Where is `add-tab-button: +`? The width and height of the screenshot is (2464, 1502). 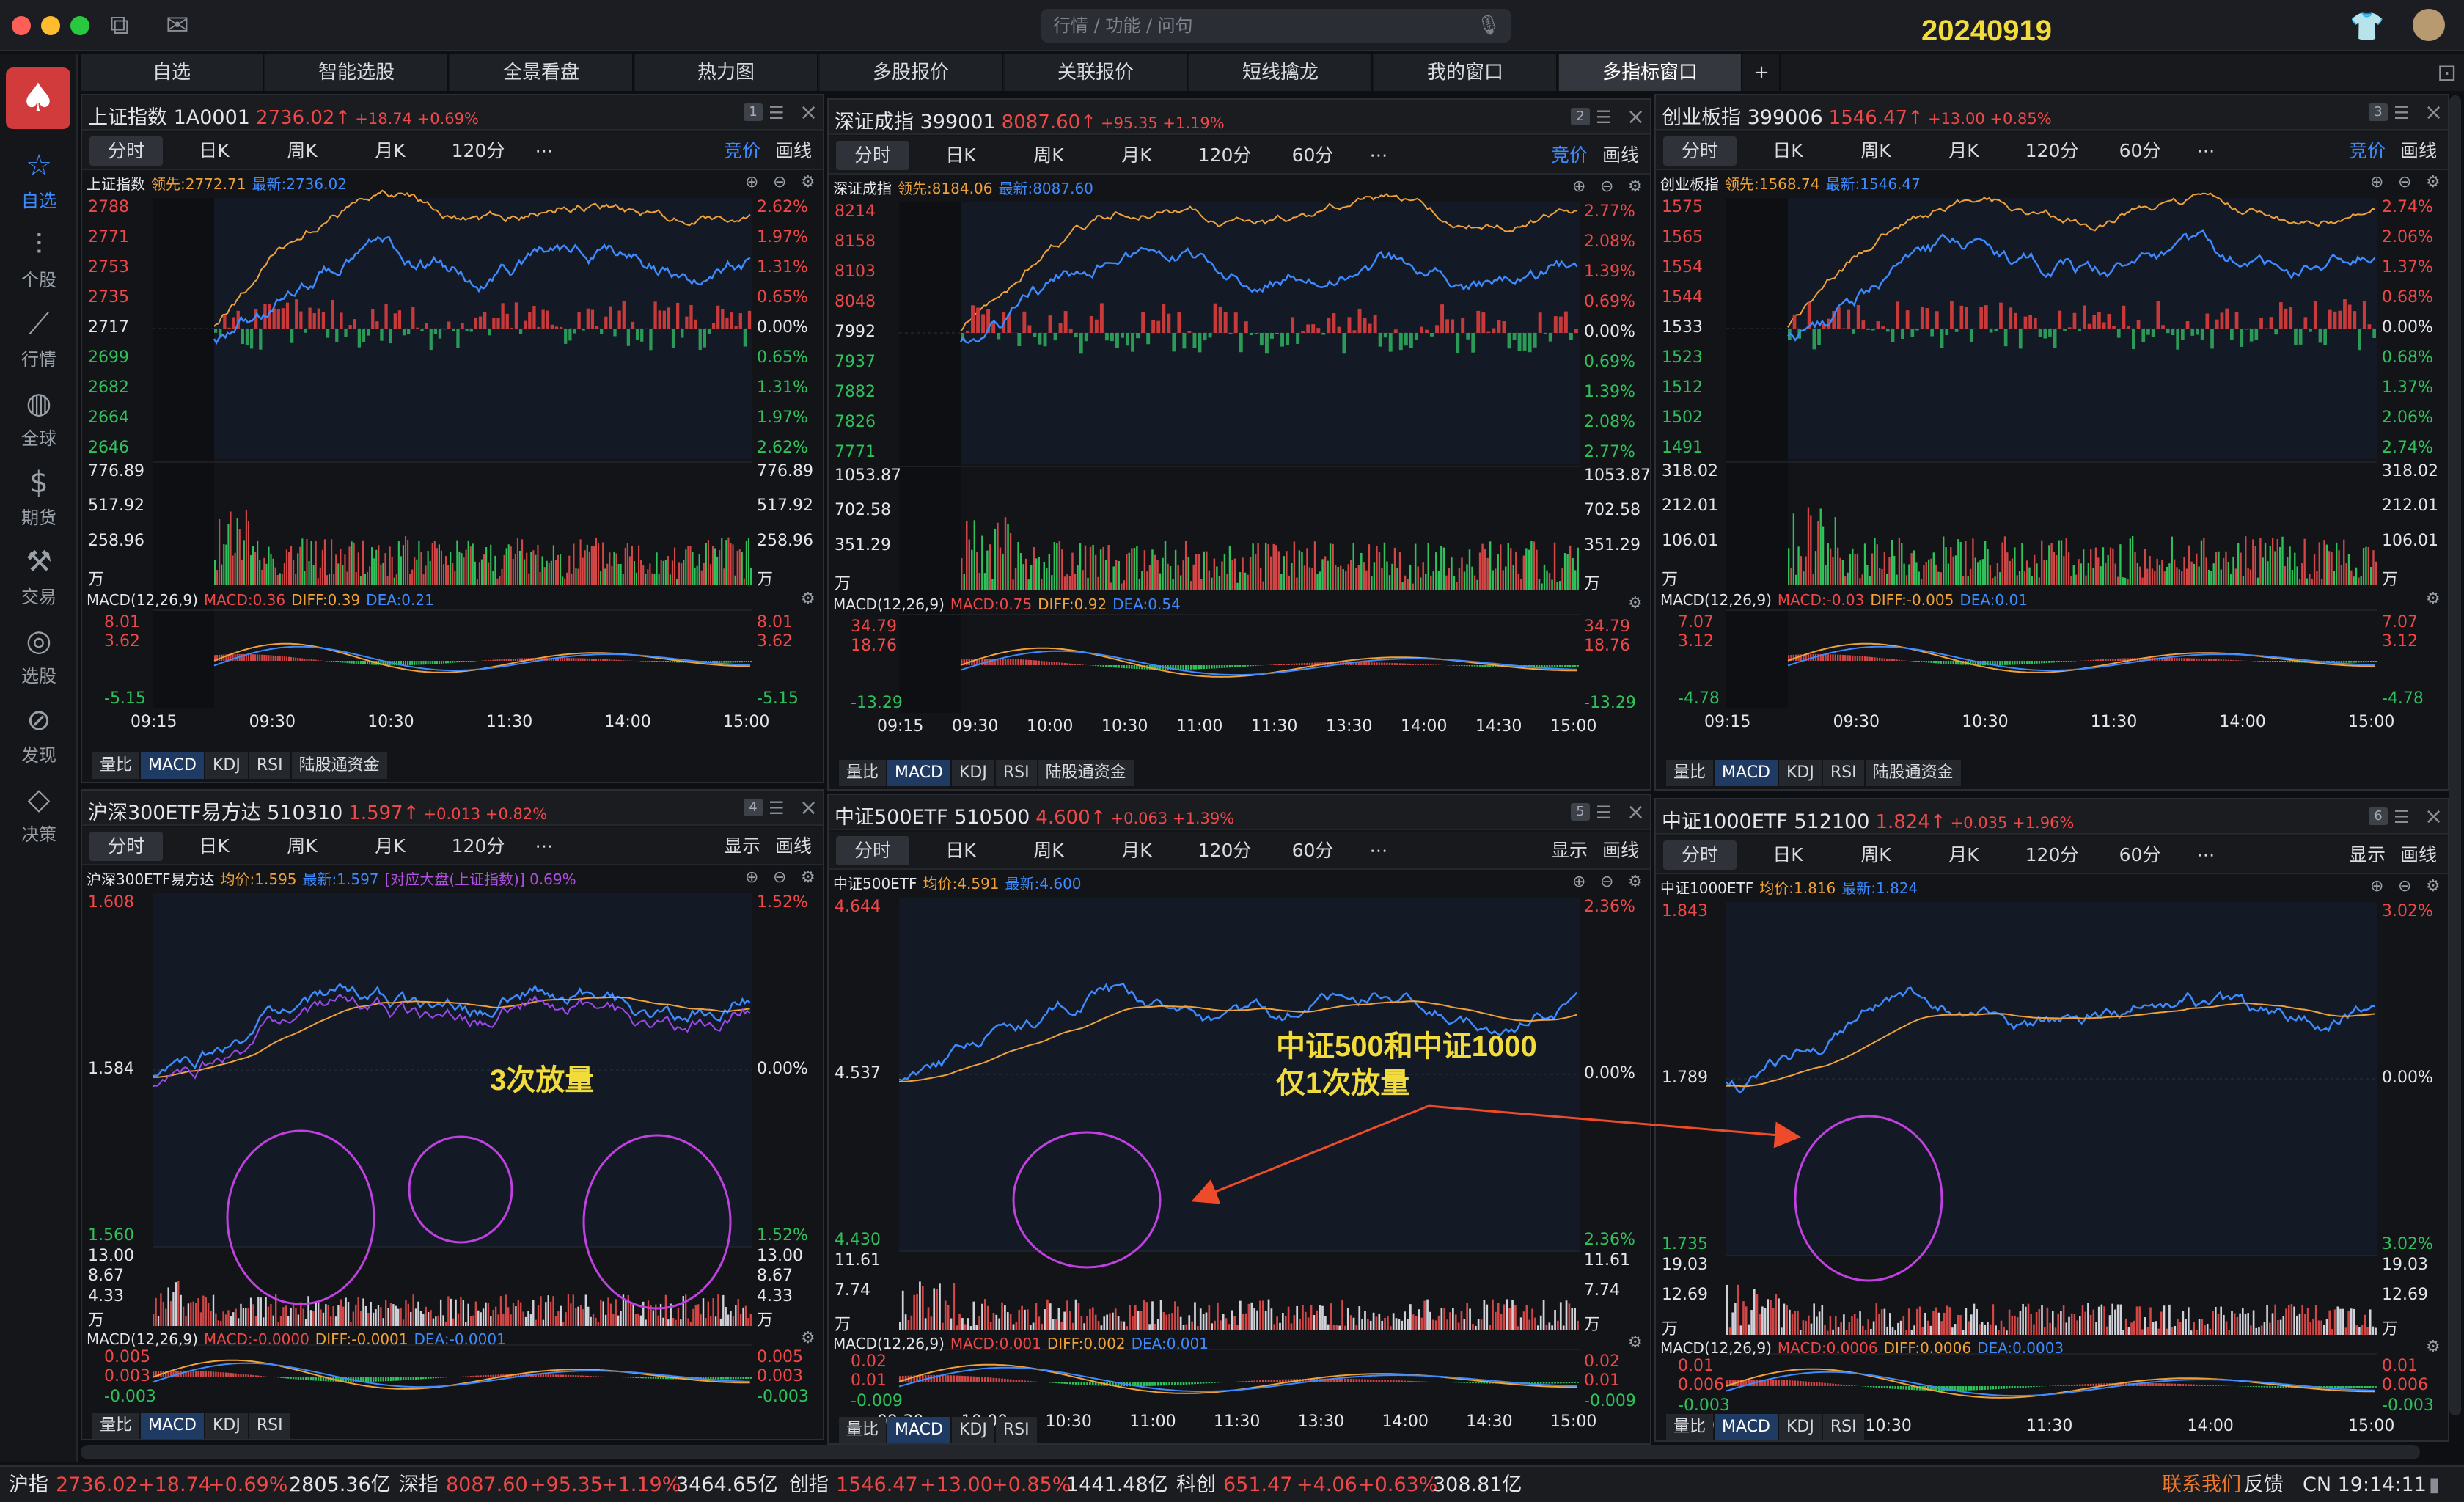
add-tab-button: + is located at coordinates (1762, 73).